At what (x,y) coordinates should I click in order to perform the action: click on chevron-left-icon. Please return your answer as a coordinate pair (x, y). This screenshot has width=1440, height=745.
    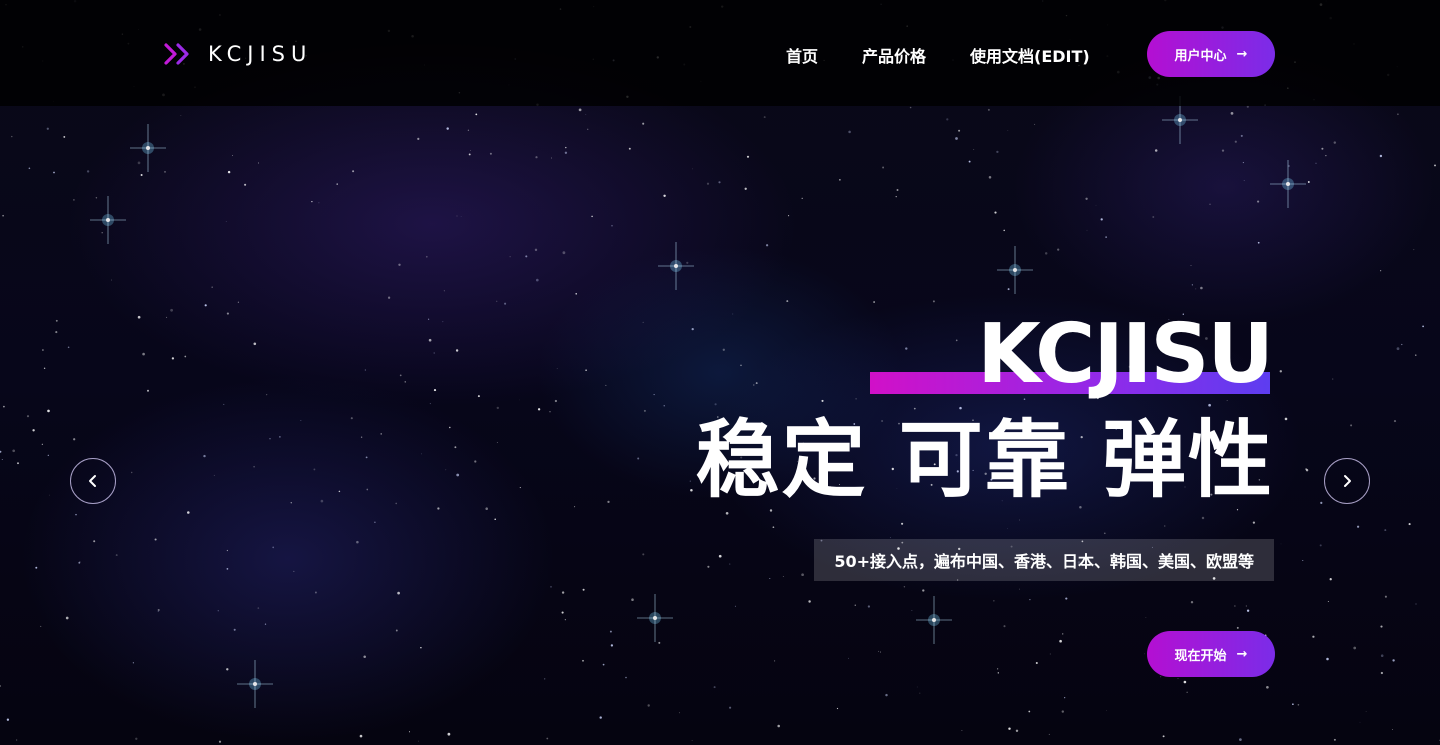
    Looking at the image, I should click on (92, 481).